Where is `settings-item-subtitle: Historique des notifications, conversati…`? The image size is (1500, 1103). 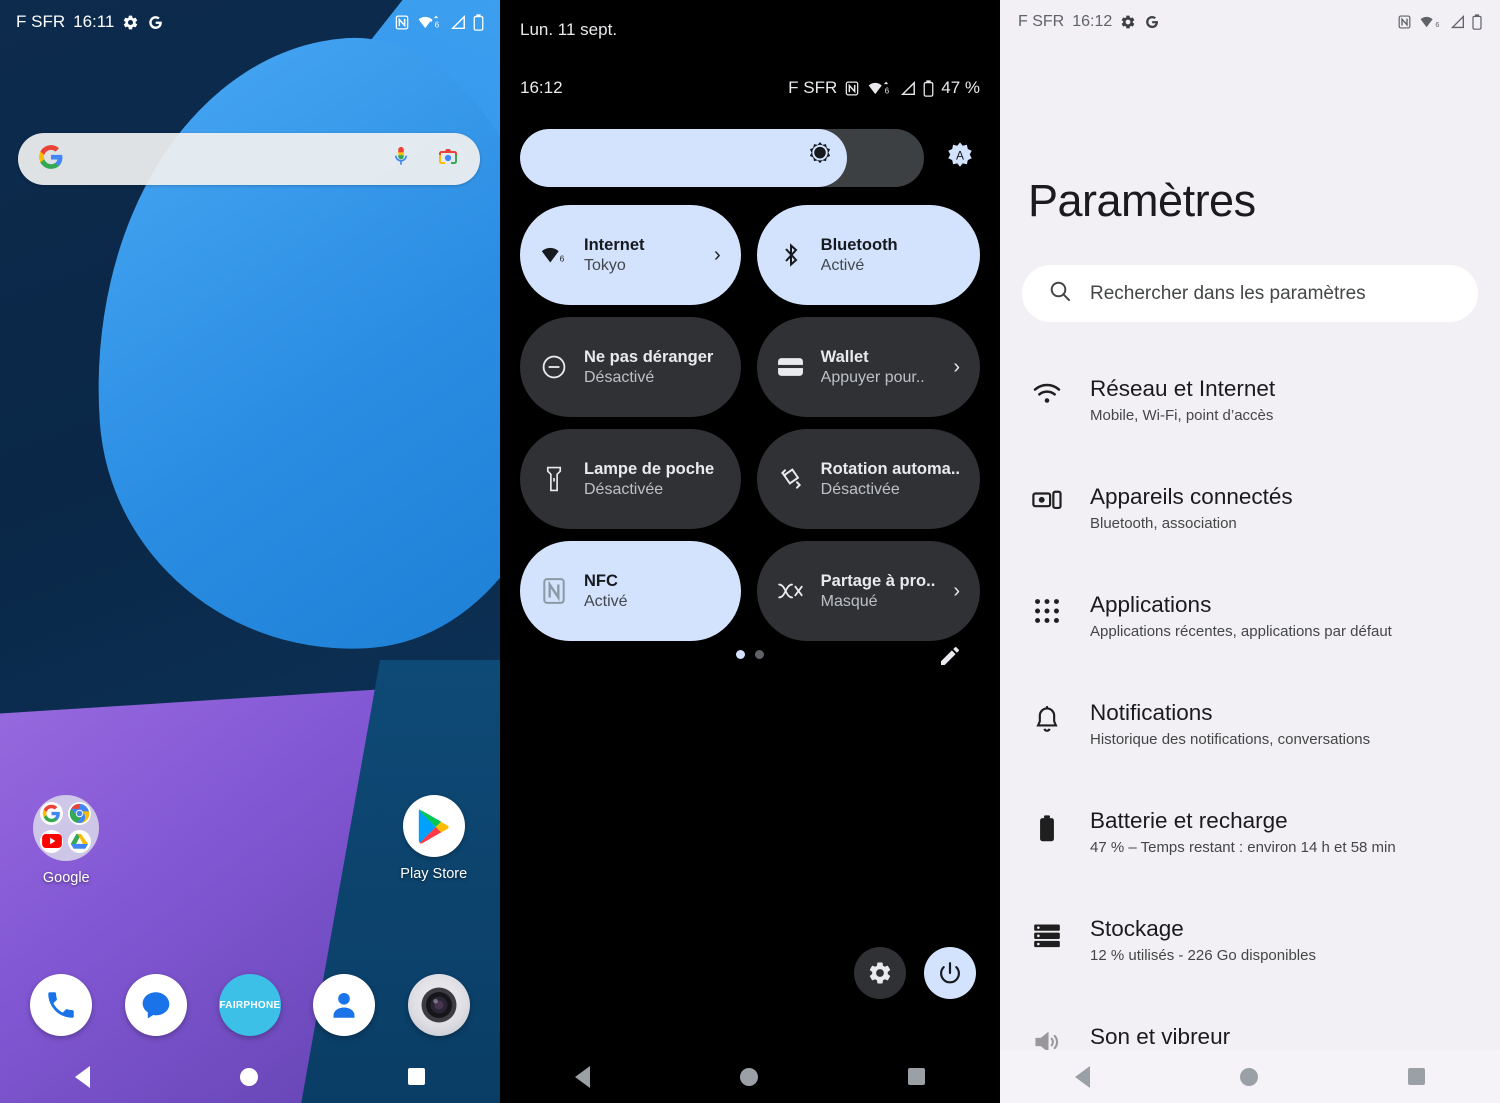
settings-item-subtitle: Historique des notifications, conversati… is located at coordinates (1230, 739).